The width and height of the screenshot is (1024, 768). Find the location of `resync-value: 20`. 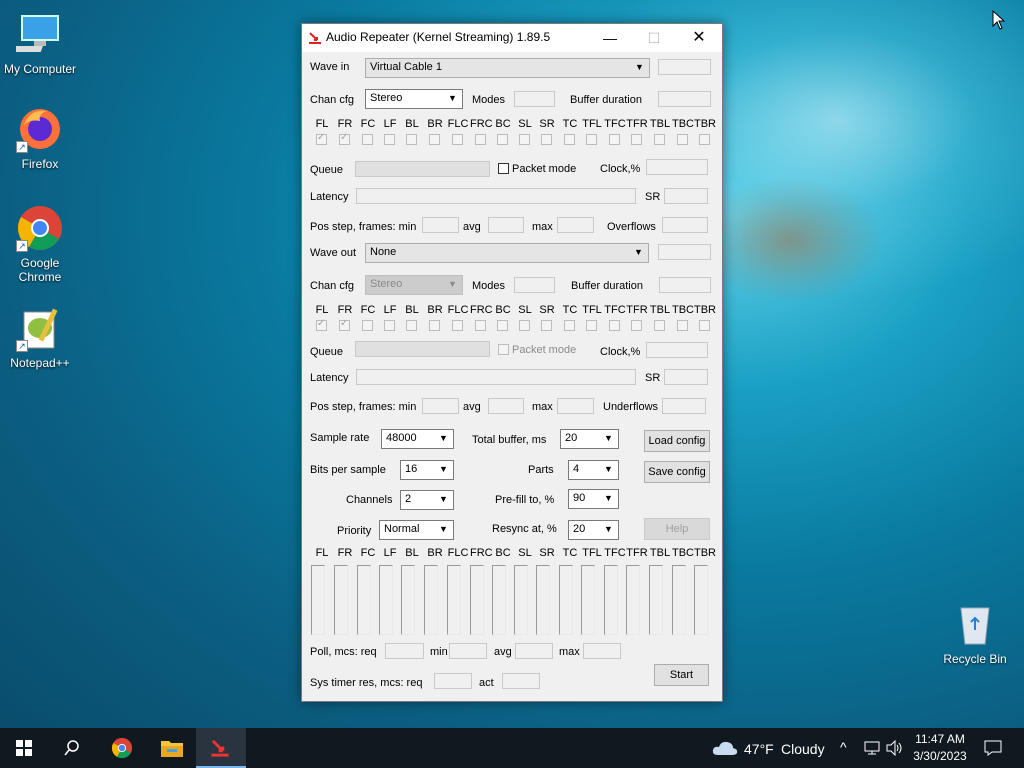

resync-value: 20 is located at coordinates (579, 529).